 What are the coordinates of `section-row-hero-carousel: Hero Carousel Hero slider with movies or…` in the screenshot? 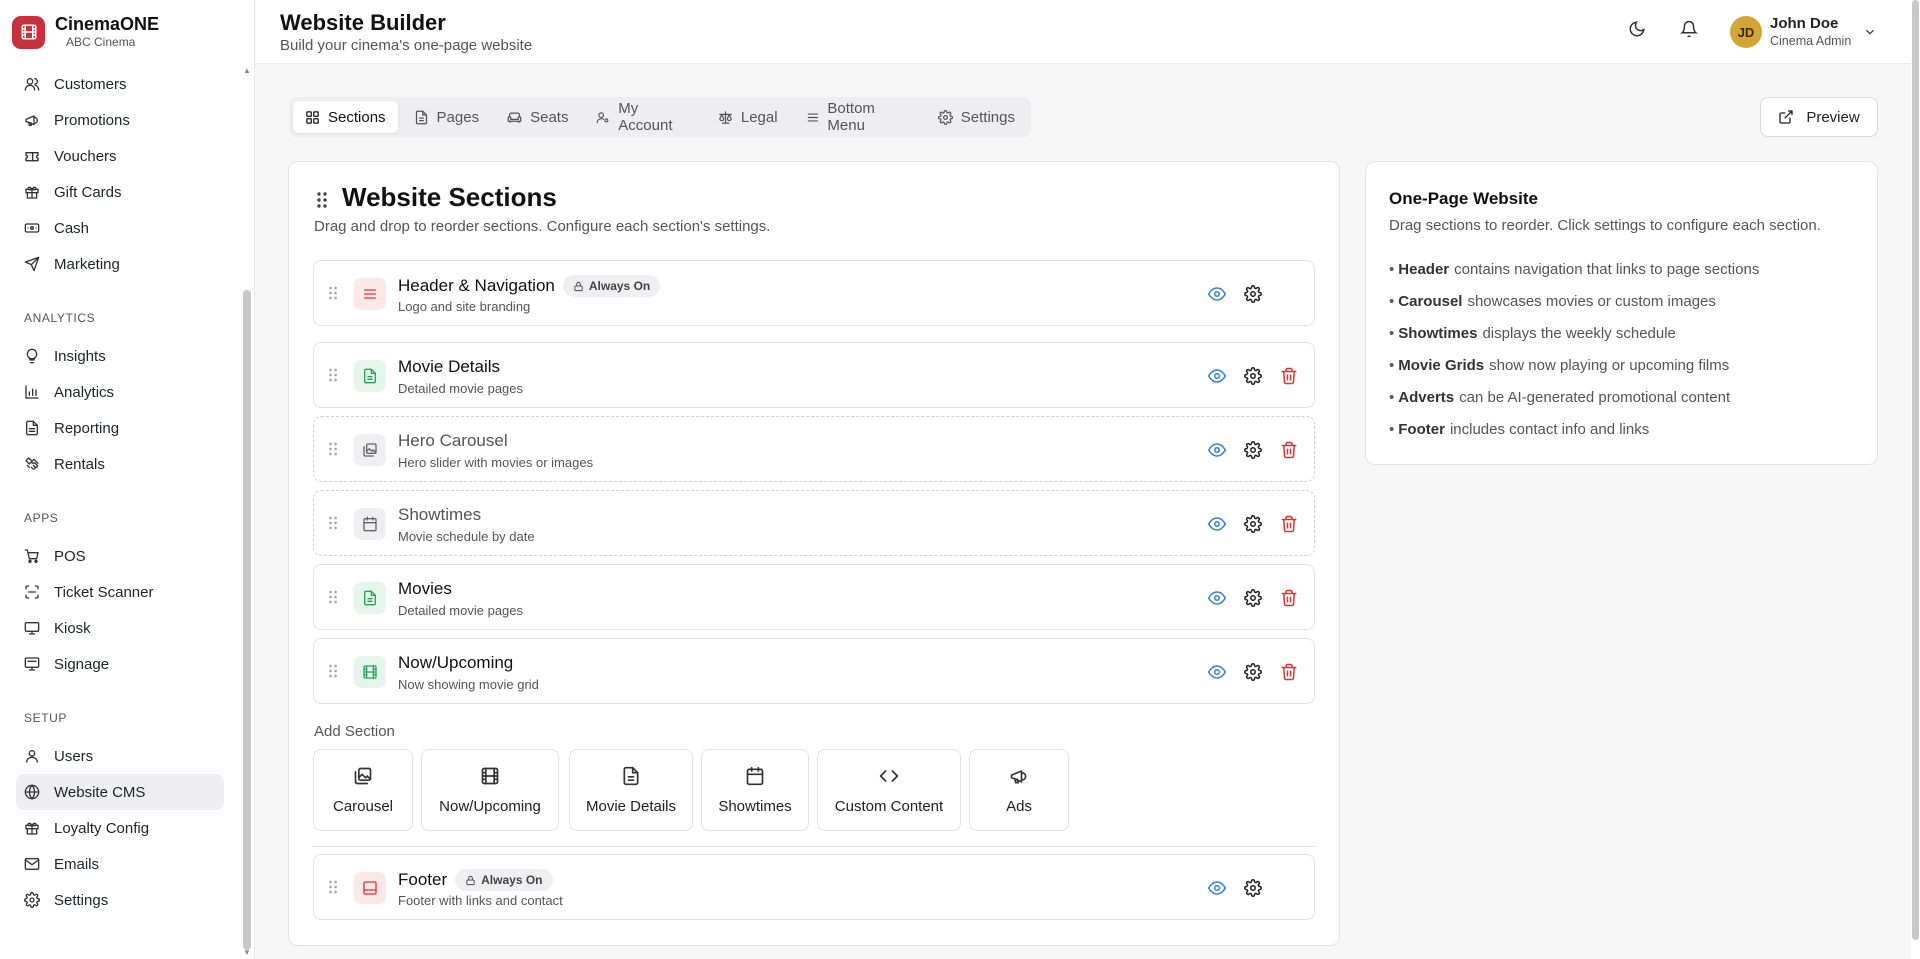 It's located at (814, 449).